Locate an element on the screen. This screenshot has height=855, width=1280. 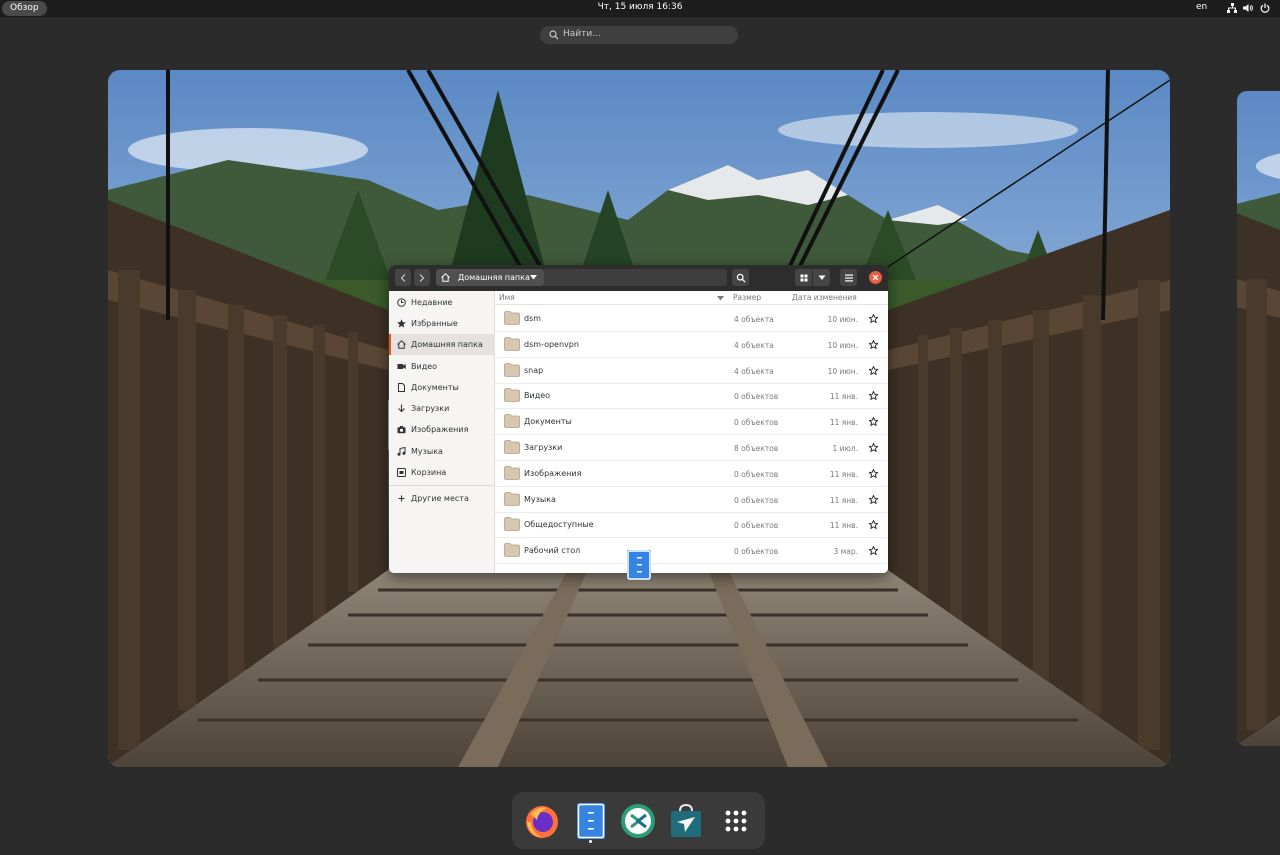
chevron-right-icon is located at coordinates (422, 277).